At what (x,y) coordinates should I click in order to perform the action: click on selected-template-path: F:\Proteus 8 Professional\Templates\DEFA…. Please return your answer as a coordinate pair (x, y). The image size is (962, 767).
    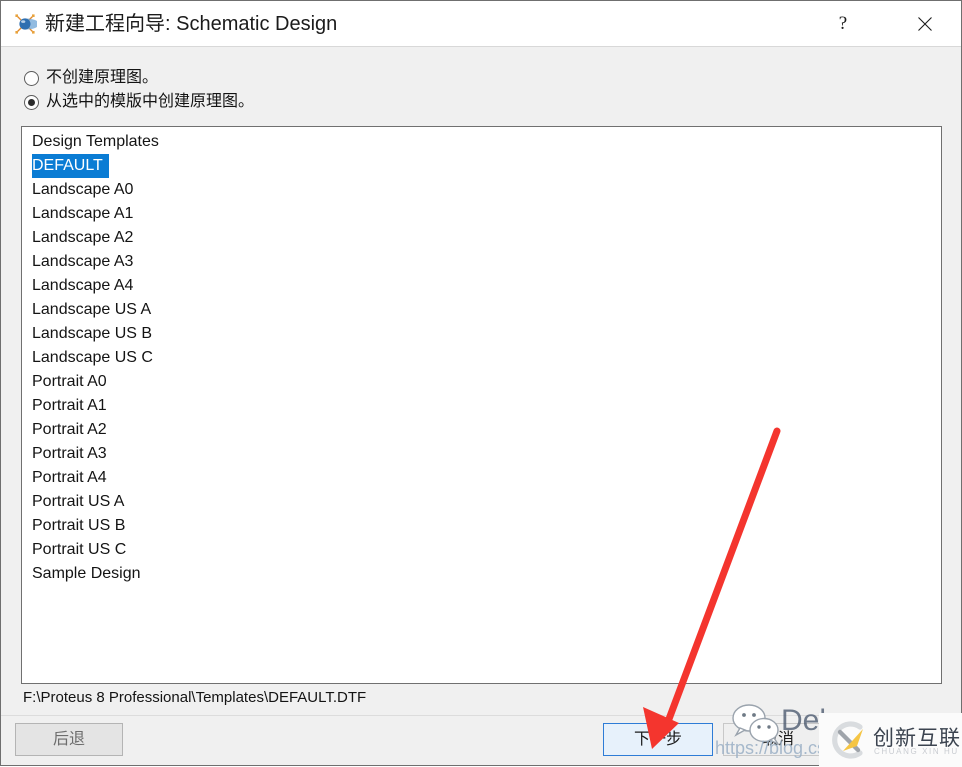
    Looking at the image, I should click on (195, 697).